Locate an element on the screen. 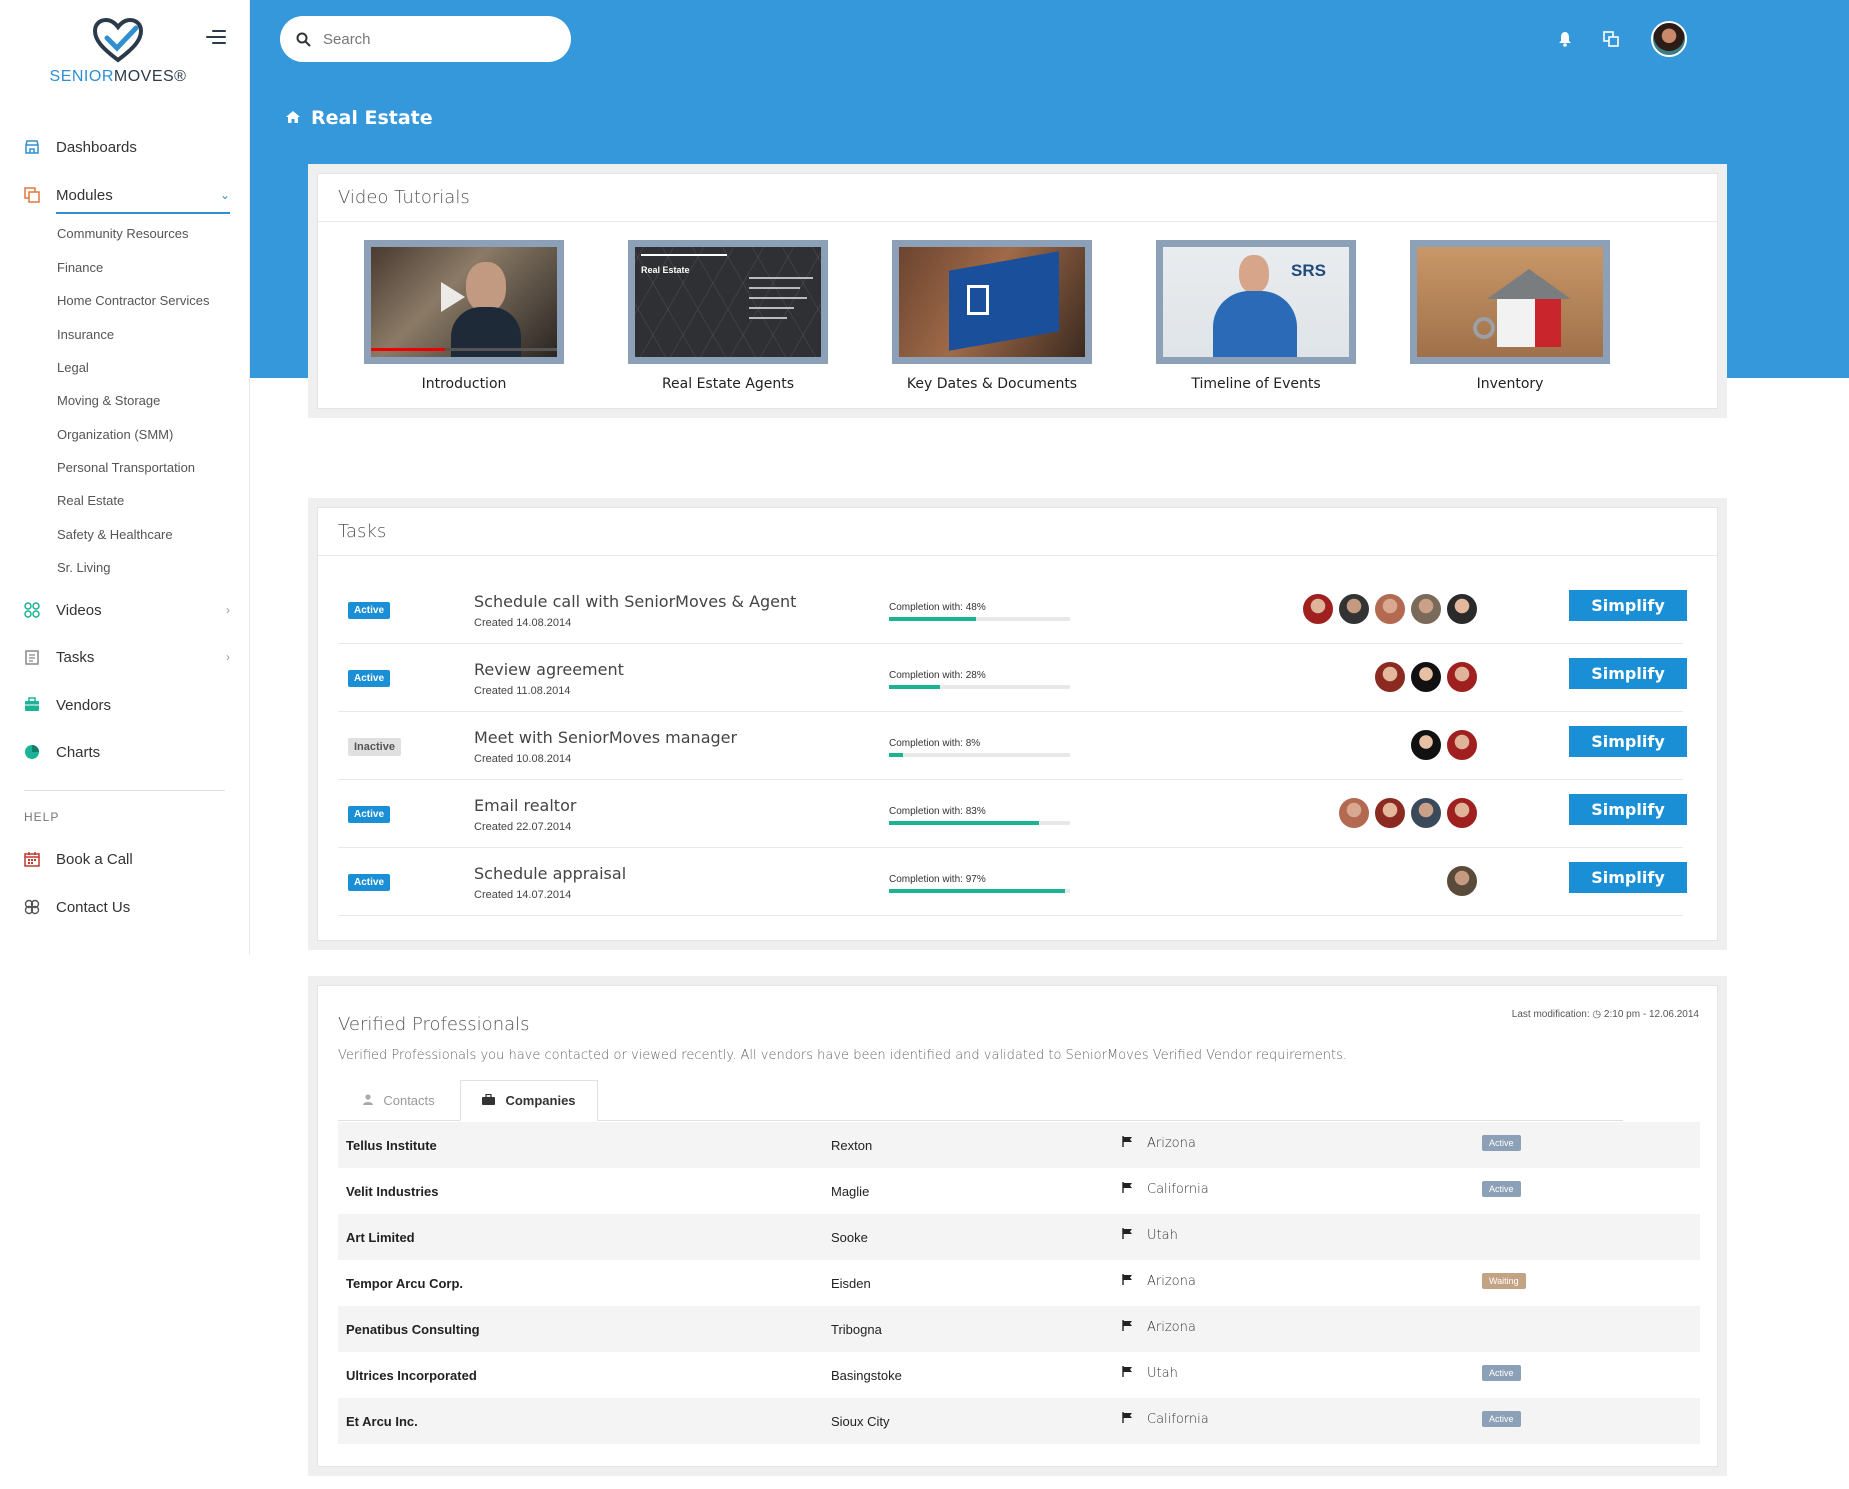 The height and width of the screenshot is (1489, 1849). pie-chart-icon is located at coordinates (32, 752).